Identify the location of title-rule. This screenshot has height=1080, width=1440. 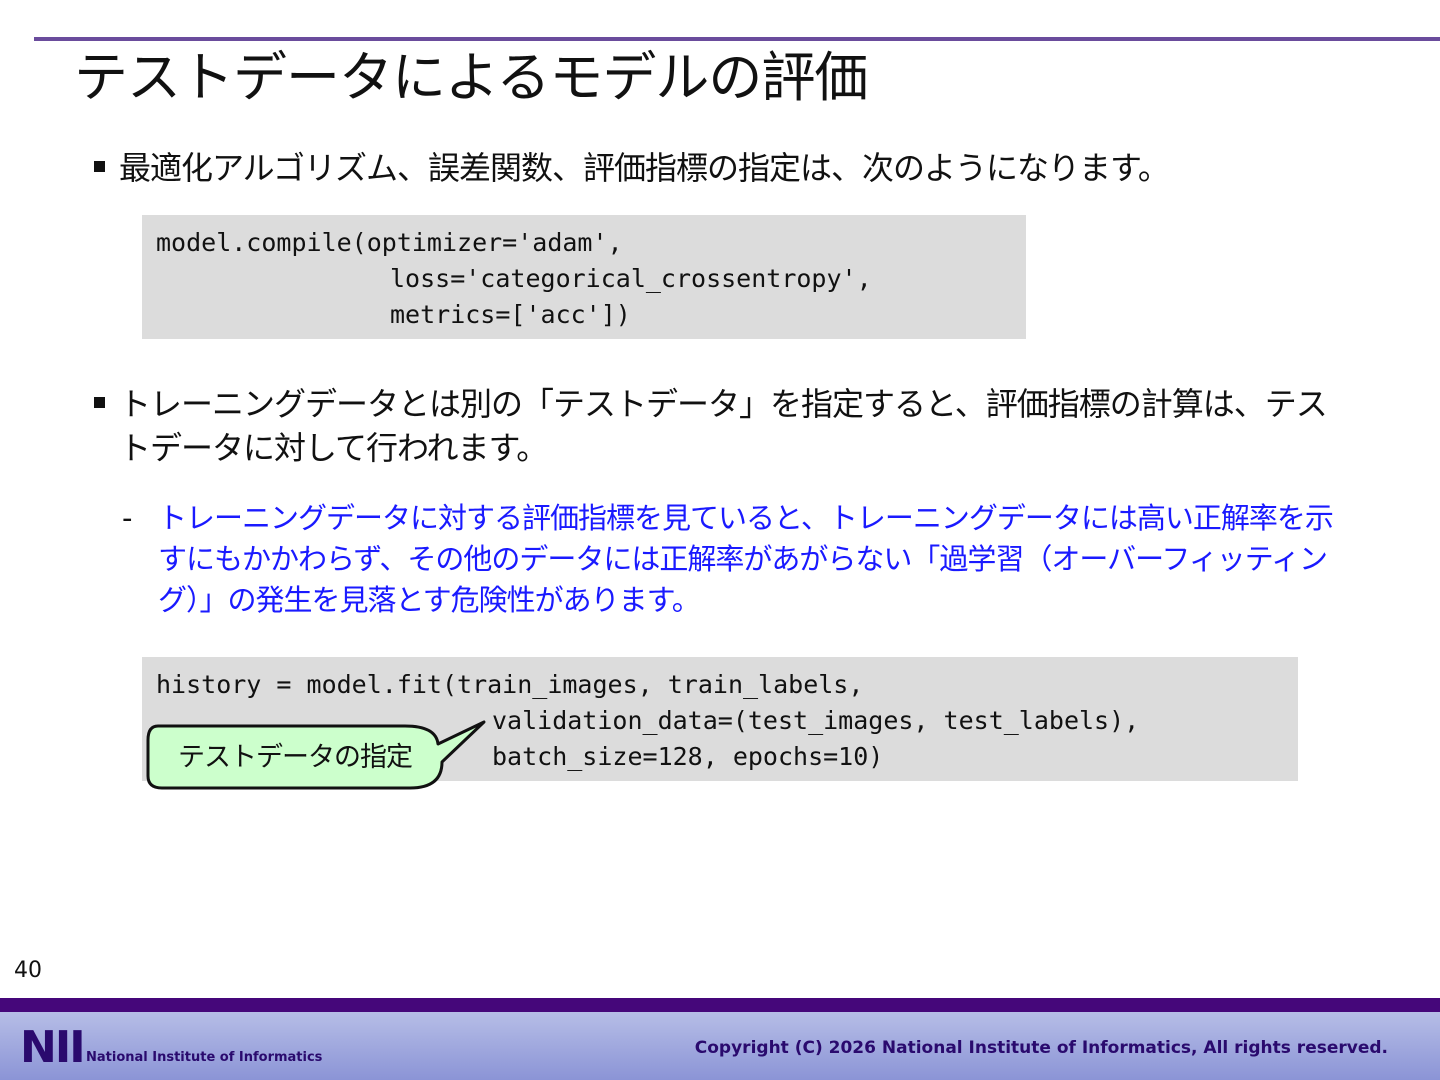
(737, 39).